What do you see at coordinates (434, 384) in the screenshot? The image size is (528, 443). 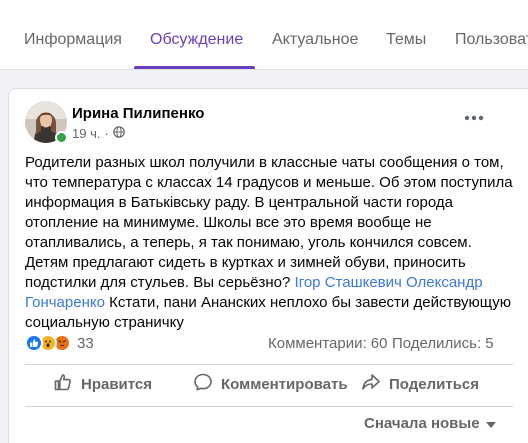 I see `share-button-label: Поделиться` at bounding box center [434, 384].